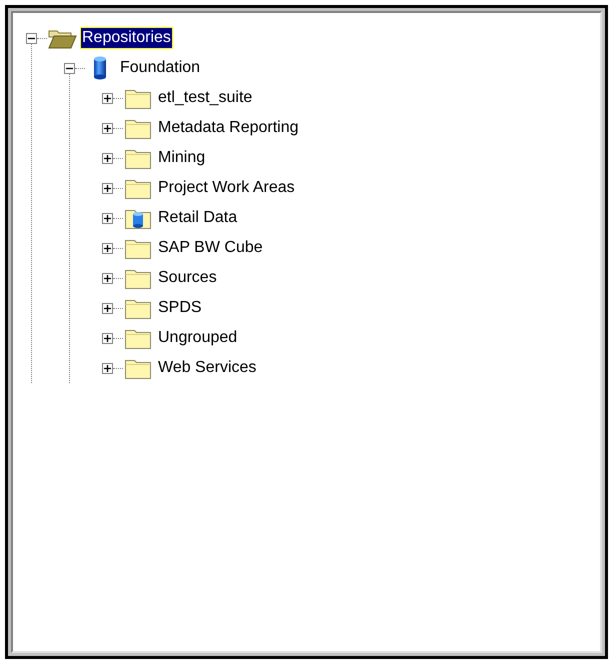 The image size is (613, 664). Describe the element at coordinates (207, 368) in the screenshot. I see `tree-item-label: Web Services` at that location.